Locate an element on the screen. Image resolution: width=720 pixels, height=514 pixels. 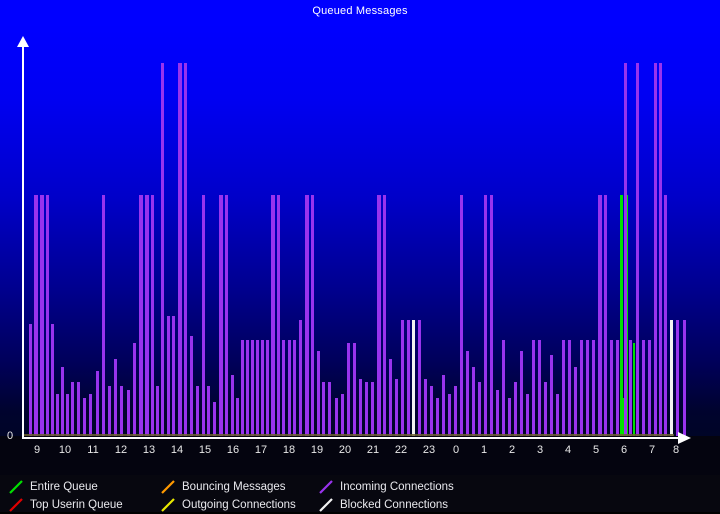
x-axis-tick-label: 4 is located at coordinates (568, 450).